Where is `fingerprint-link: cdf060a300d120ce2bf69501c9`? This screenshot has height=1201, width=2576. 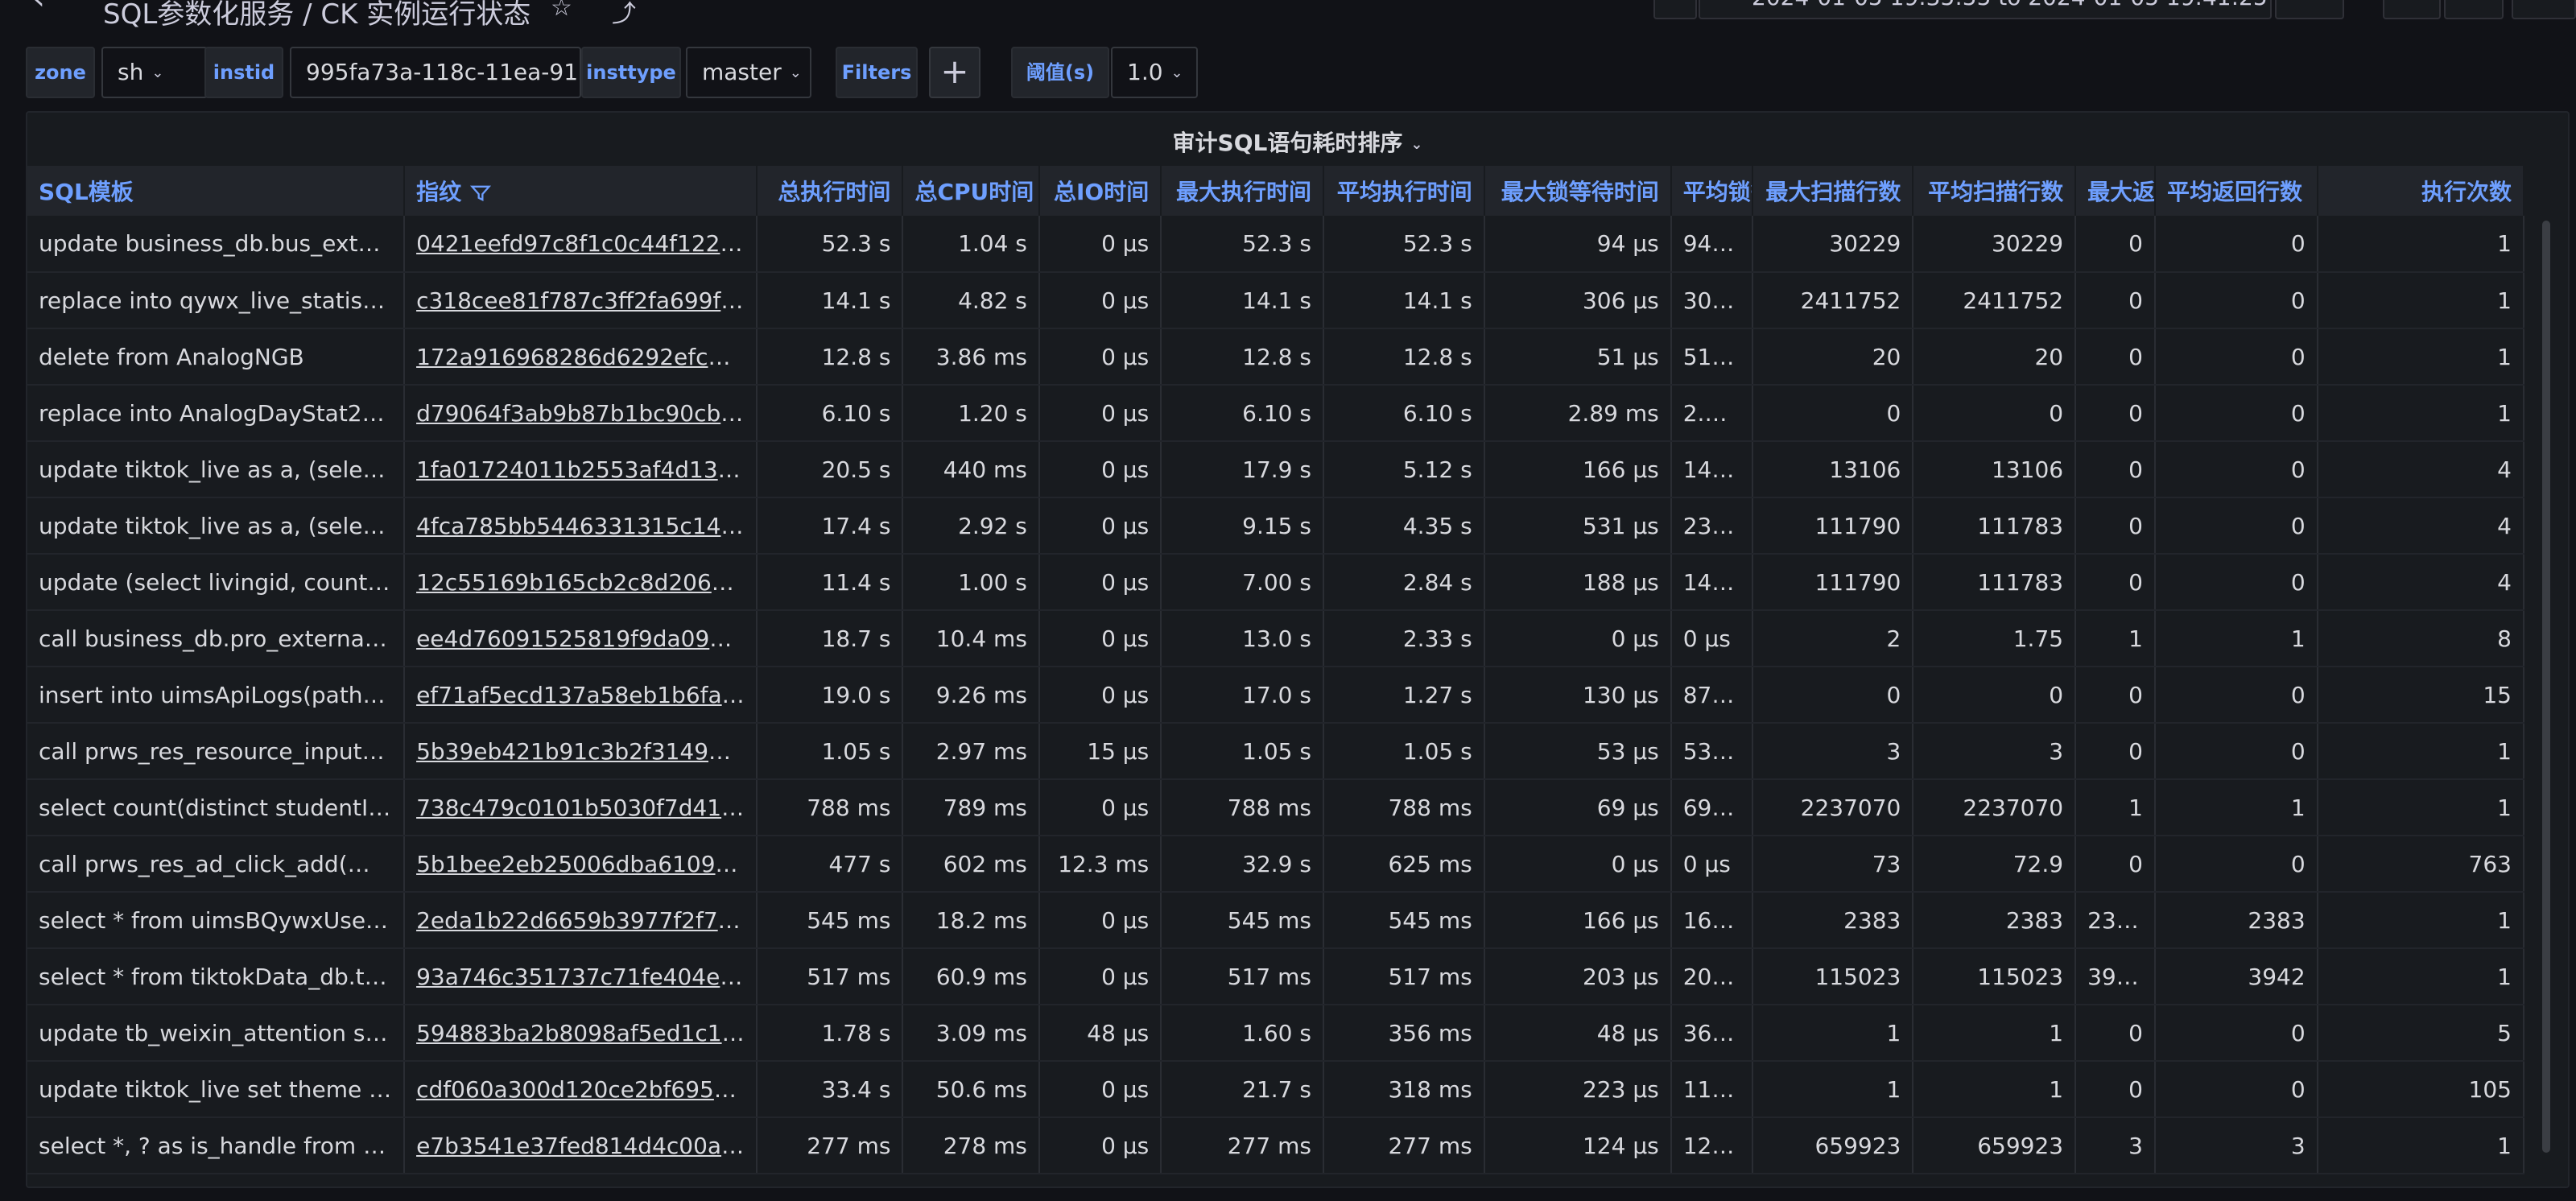 fingerprint-link: cdf060a300d120ce2bf69501c9 is located at coordinates (581, 1089).